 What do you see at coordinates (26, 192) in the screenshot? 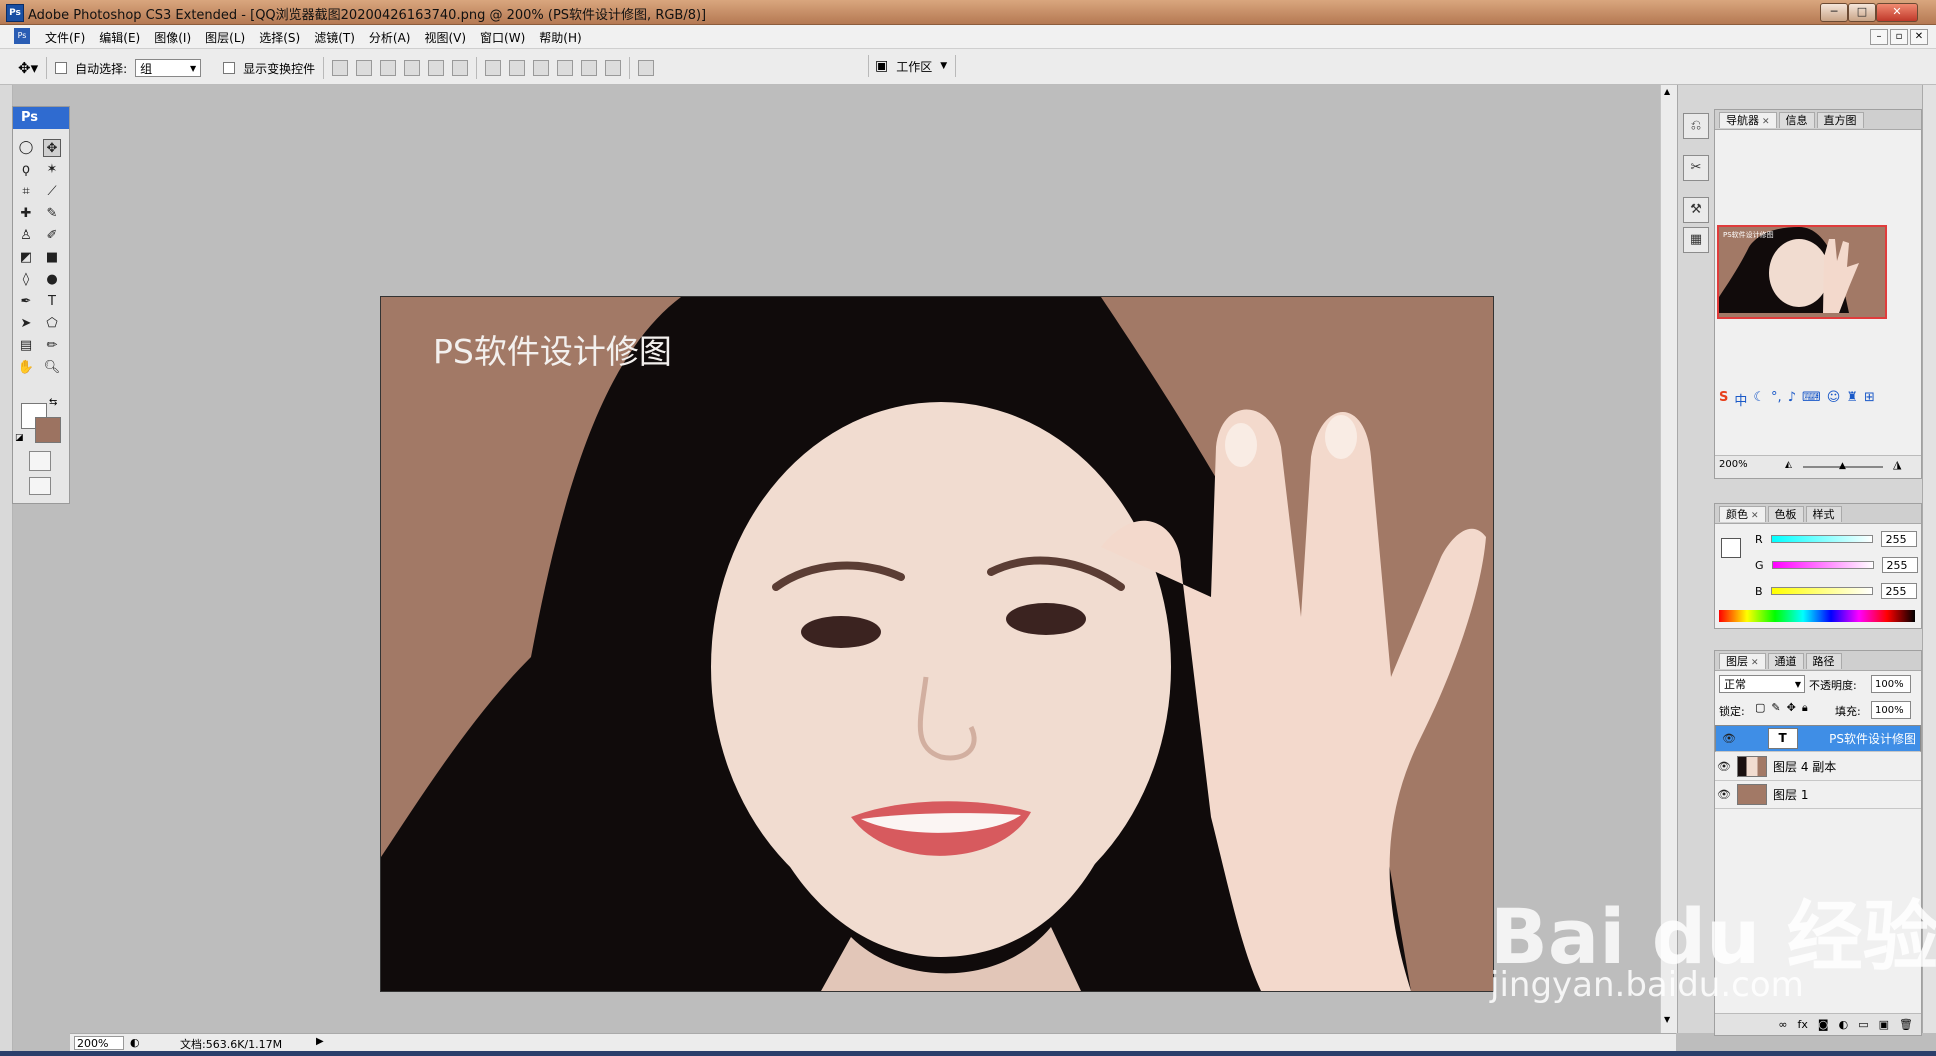
I see `crop-tool-icon: ⌗` at bounding box center [26, 192].